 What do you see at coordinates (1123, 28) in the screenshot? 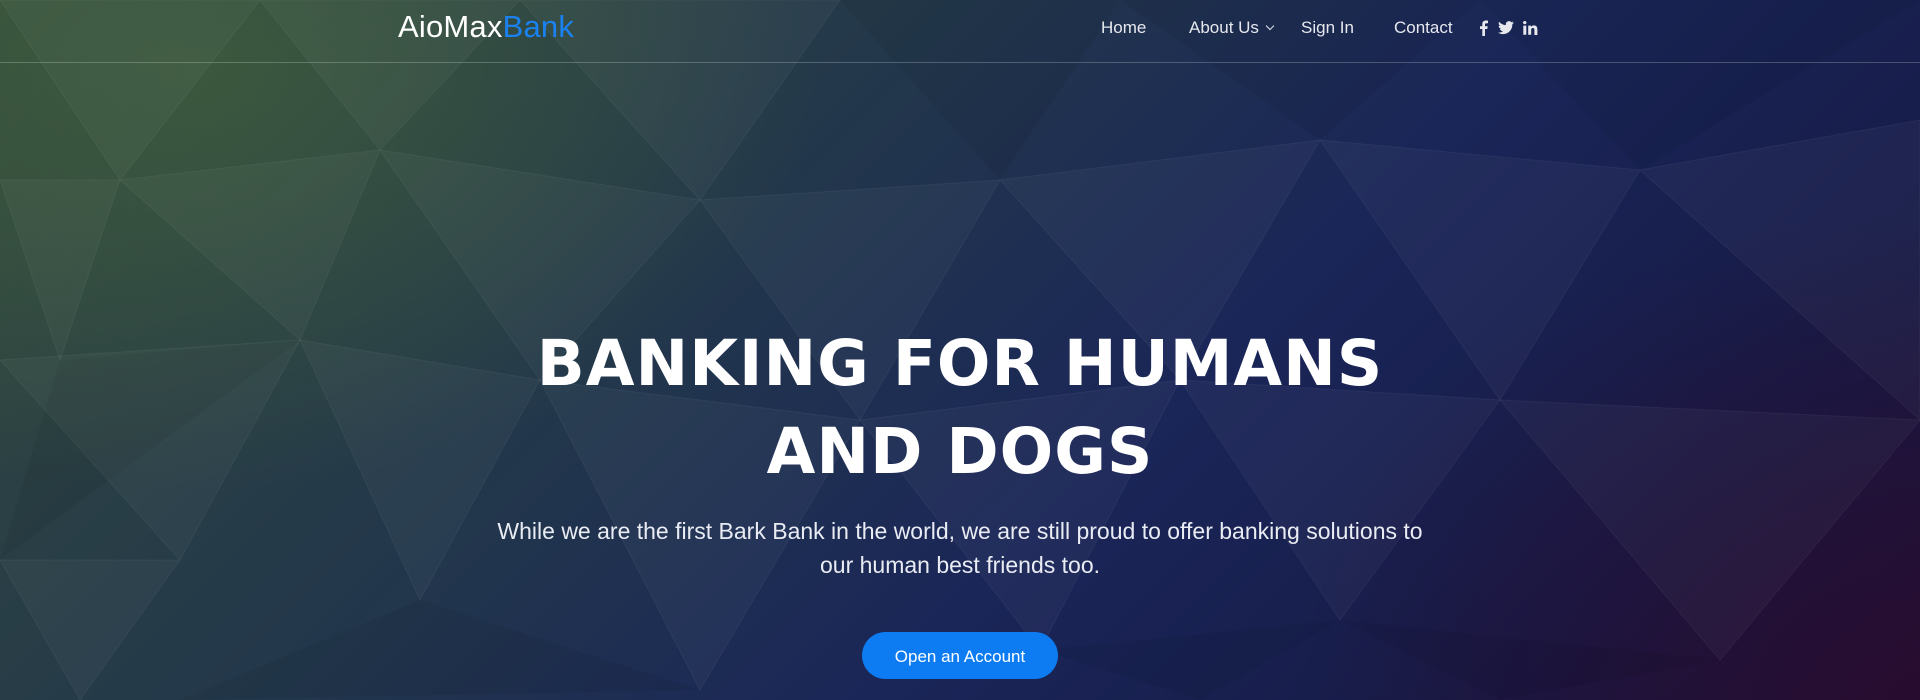
I see `nav-link-home: Home` at bounding box center [1123, 28].